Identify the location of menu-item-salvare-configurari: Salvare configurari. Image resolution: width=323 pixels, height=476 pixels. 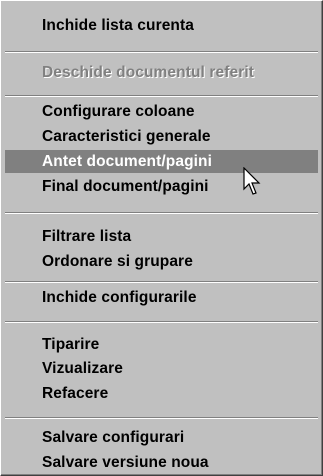
(155, 437).